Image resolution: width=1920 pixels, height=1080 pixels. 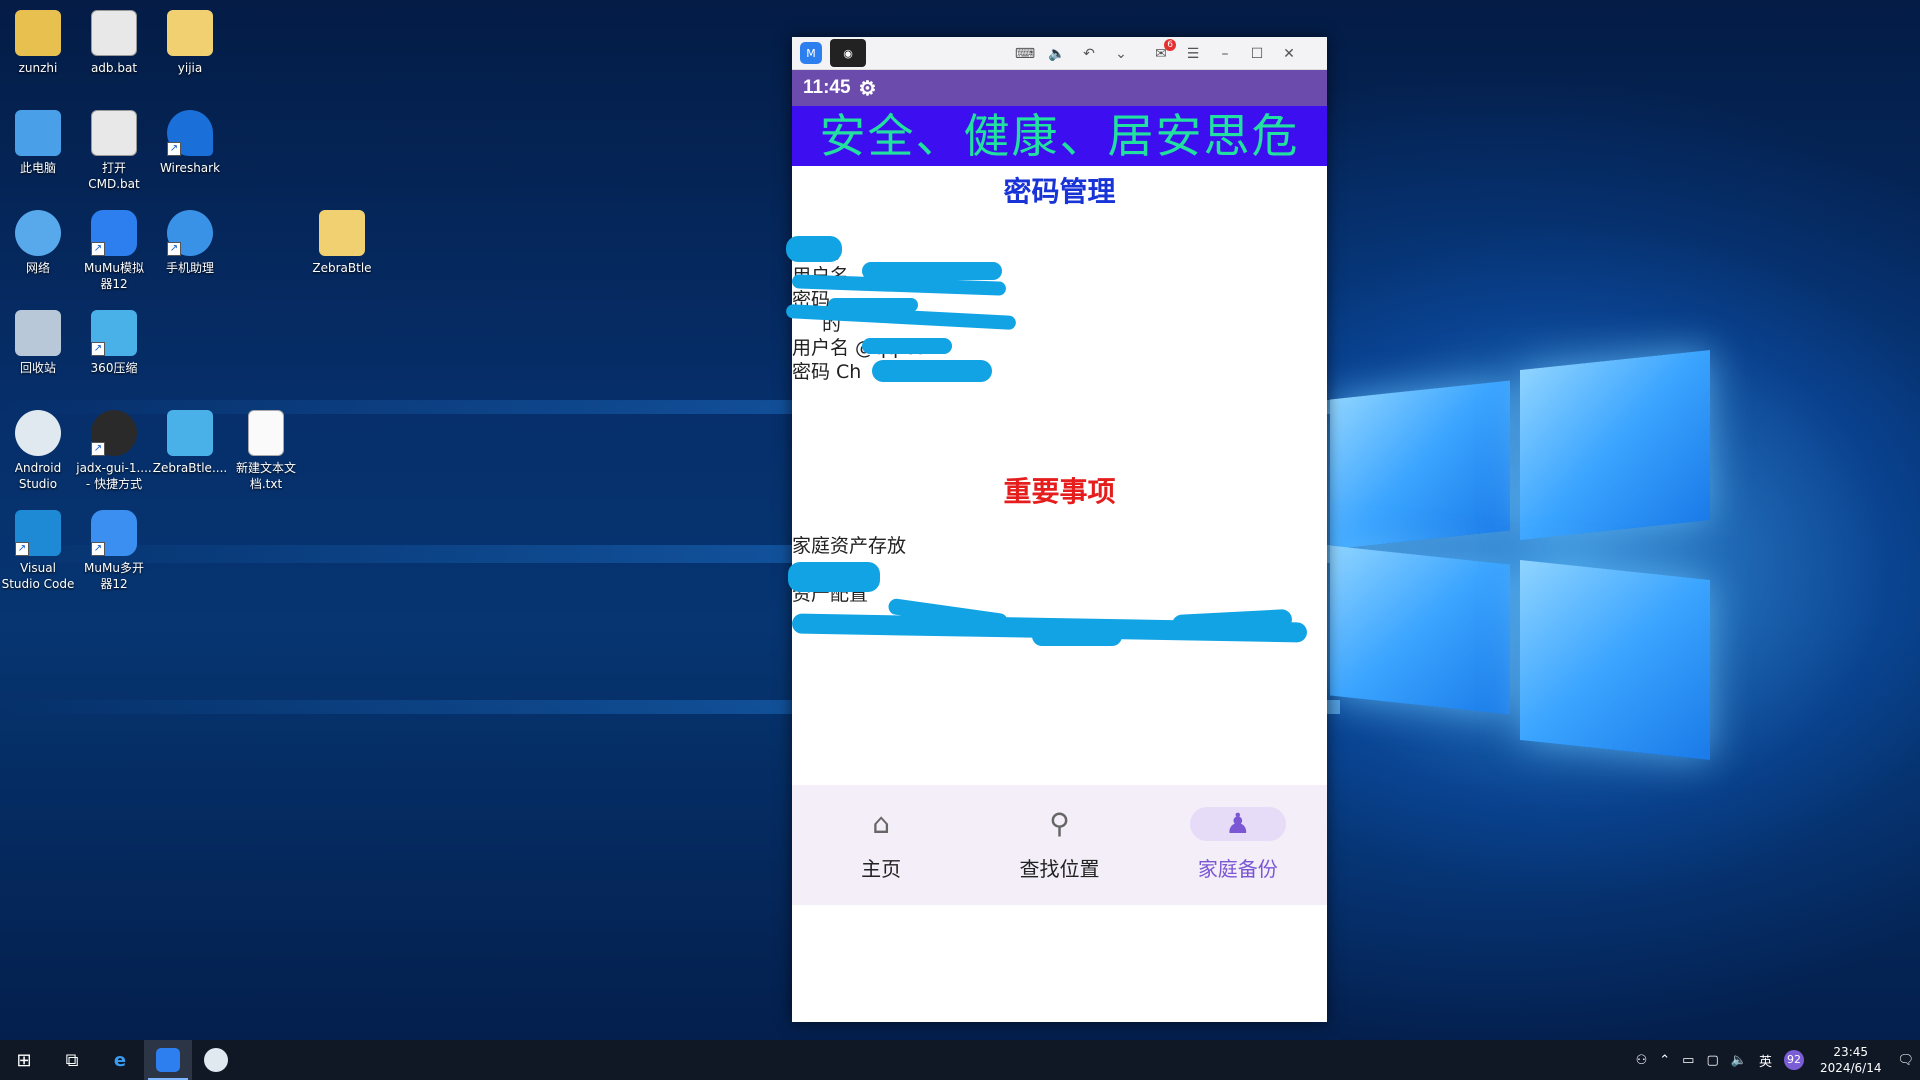 I want to click on clock-date: 2024/6/14, so click(x=1850, y=1068).